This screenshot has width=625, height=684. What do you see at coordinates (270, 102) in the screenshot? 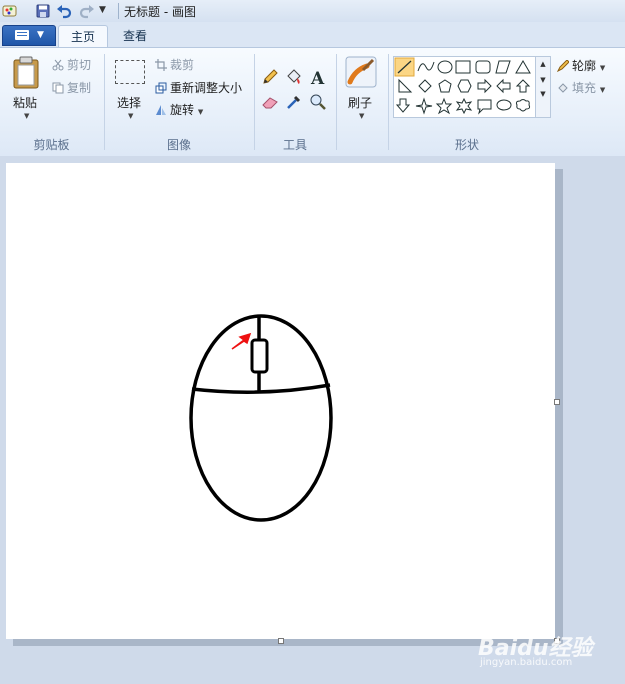
I see `eraser-icon` at bounding box center [270, 102].